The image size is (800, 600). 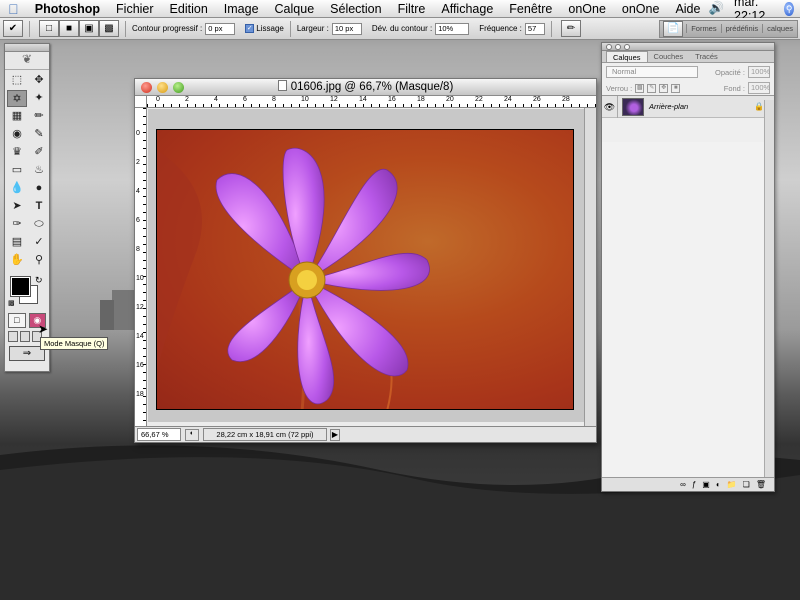 What do you see at coordinates (109, 28) in the screenshot?
I see `selection-intersect-icon: ▩` at bounding box center [109, 28].